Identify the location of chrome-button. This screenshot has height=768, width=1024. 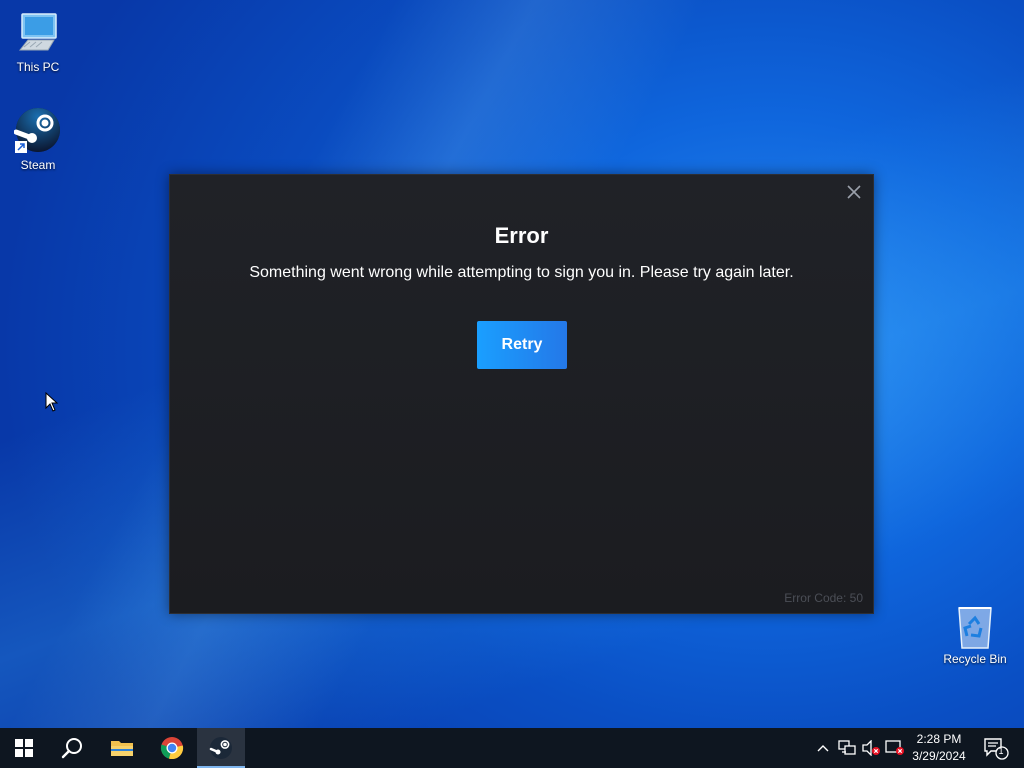
(172, 748).